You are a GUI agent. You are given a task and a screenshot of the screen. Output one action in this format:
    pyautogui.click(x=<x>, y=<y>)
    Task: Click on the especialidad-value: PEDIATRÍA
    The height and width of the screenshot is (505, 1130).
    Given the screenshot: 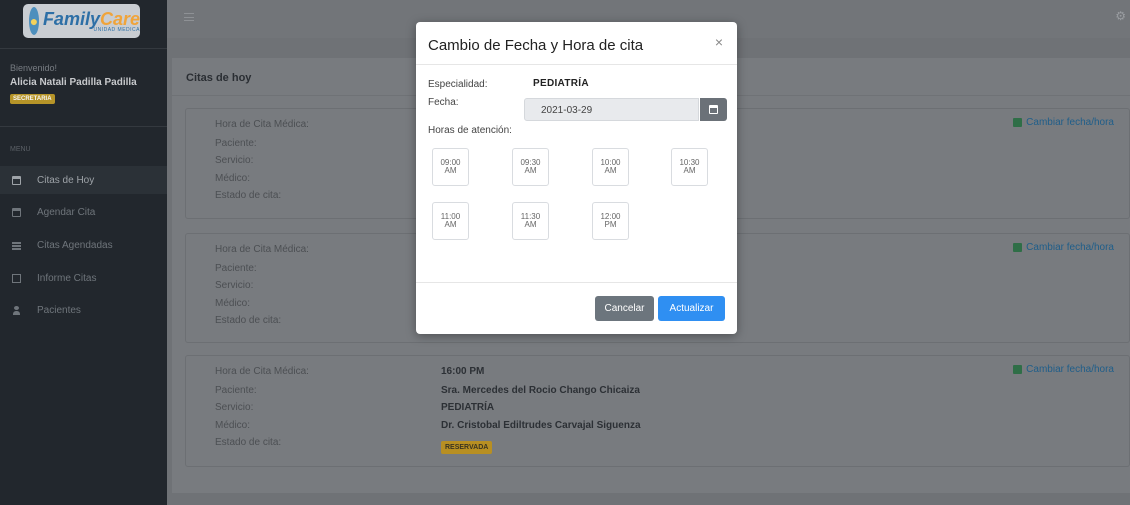 What is the action you would take?
    pyautogui.click(x=561, y=83)
    